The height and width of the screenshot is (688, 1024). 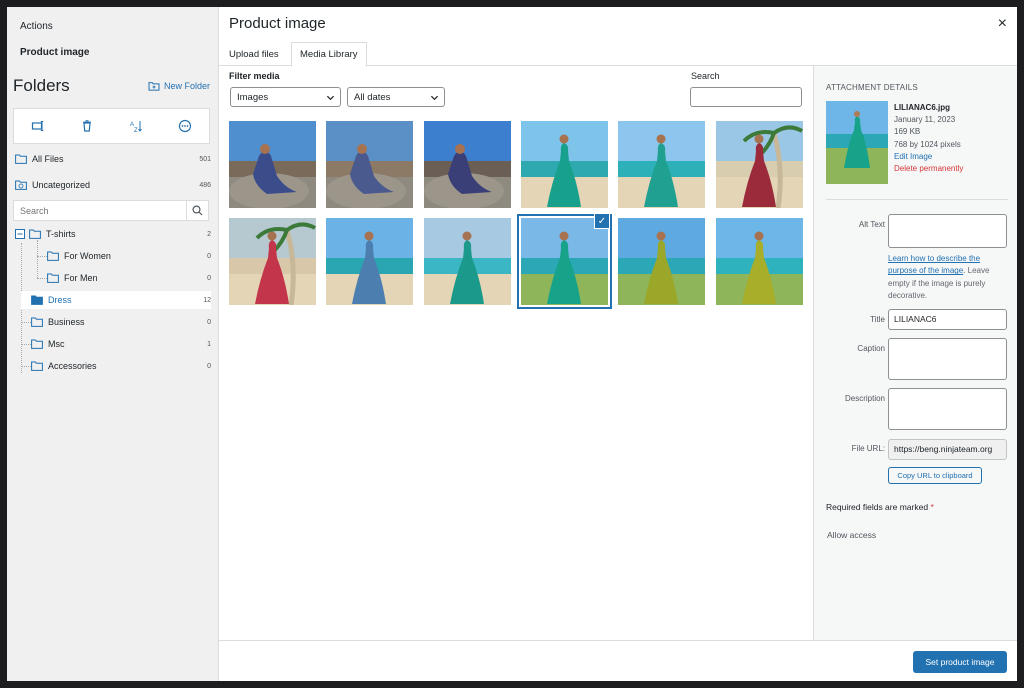 What do you see at coordinates (396, 97) in the screenshot?
I see `date-select: All dates` at bounding box center [396, 97].